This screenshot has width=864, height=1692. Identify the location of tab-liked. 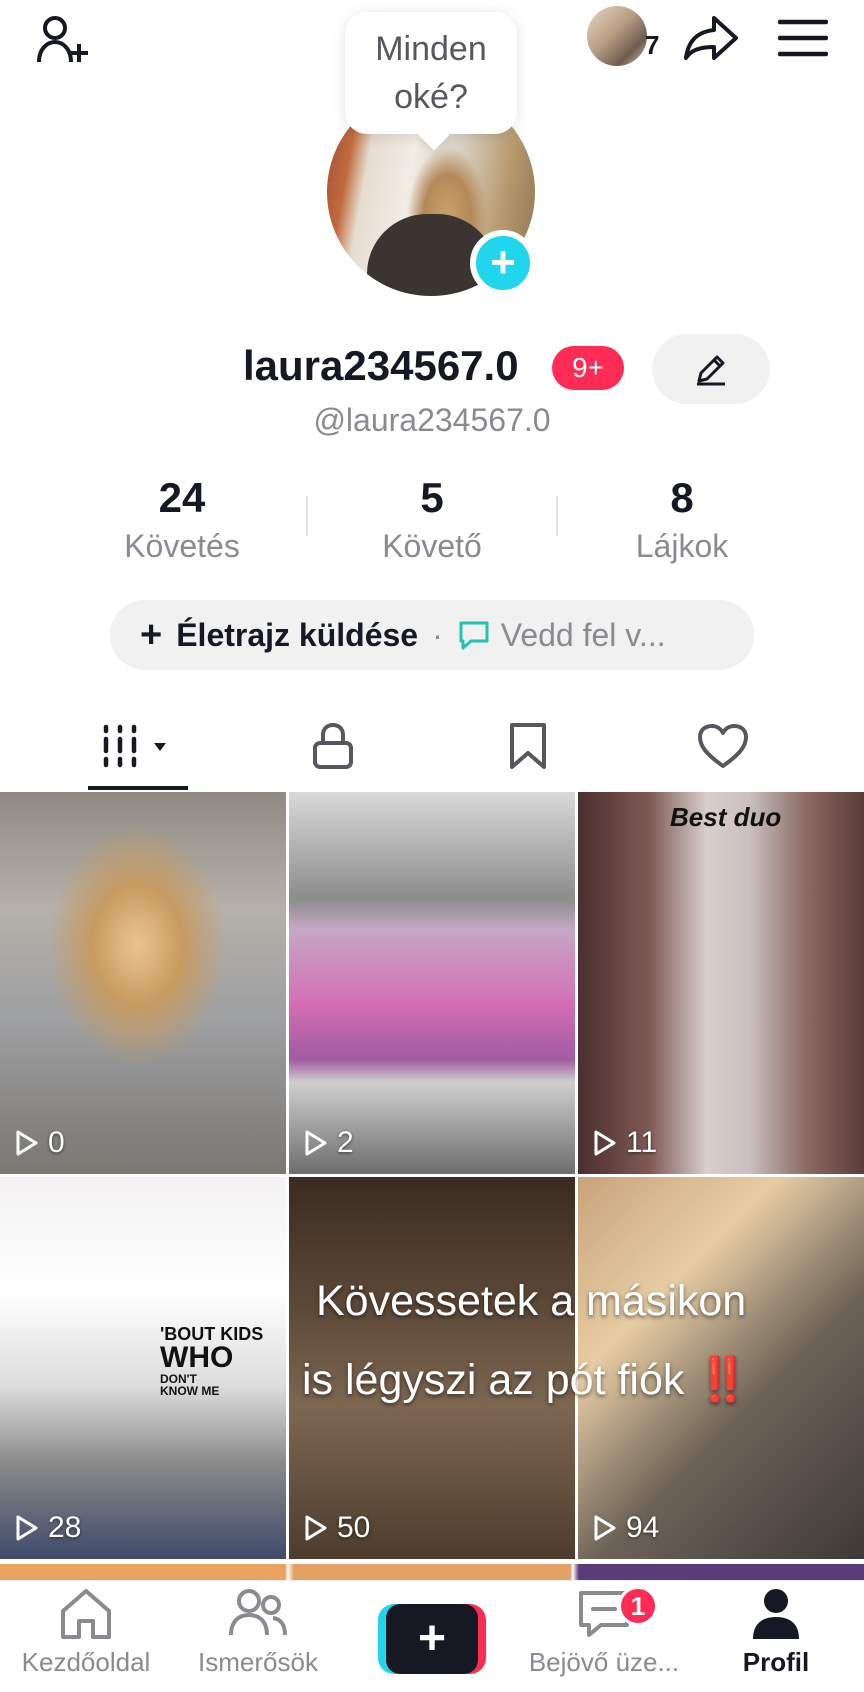
(723, 746).